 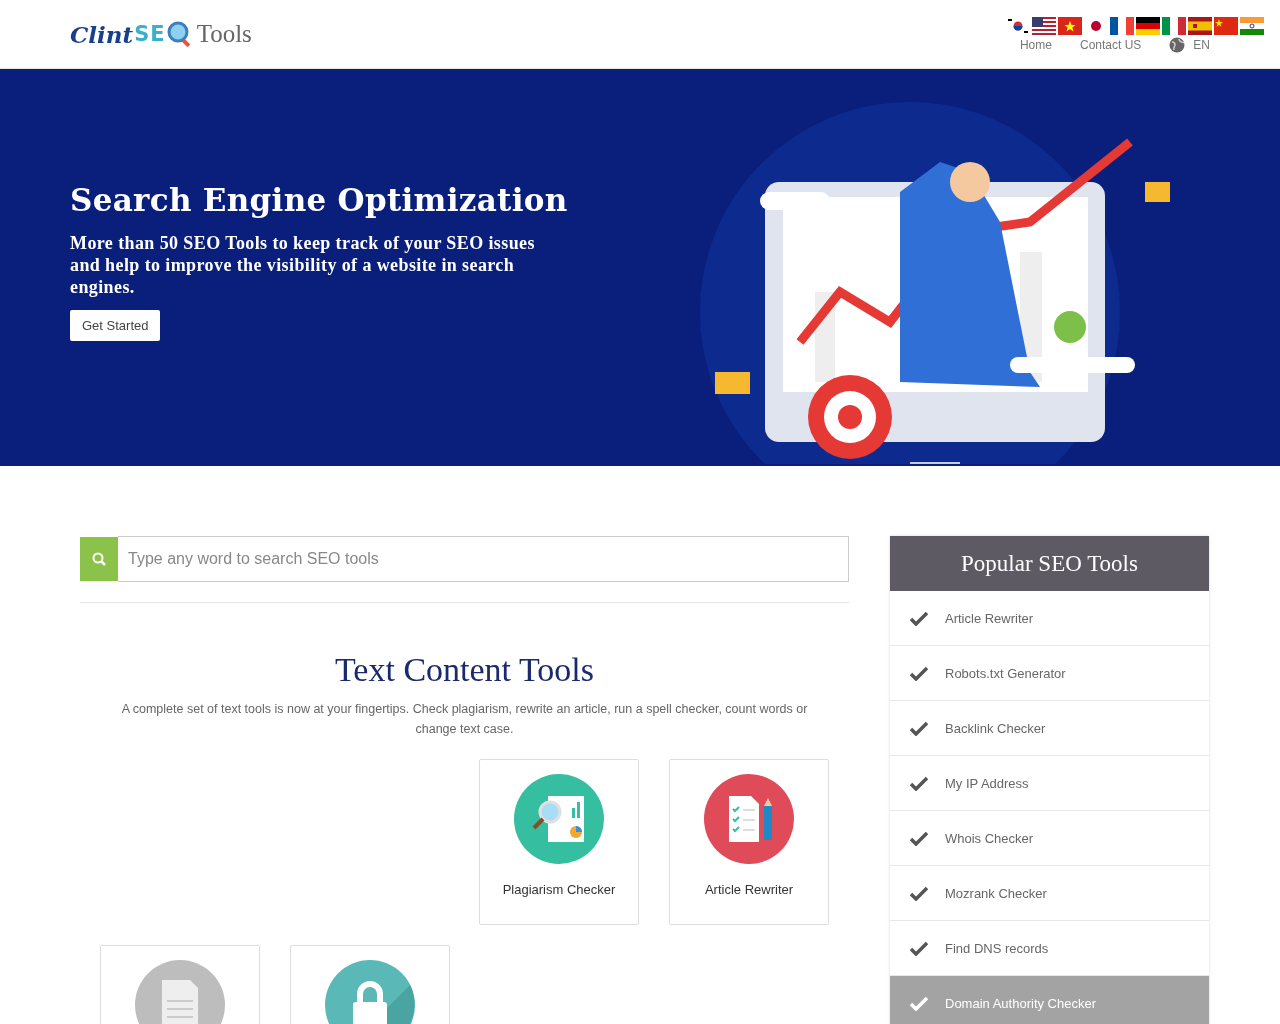 What do you see at coordinates (303, 265) in the screenshot?
I see `hero-subtitle: More than 50 SEO Tools to keep track of your SEO issues and help to improve the visibility of a website in search engines.` at bounding box center [303, 265].